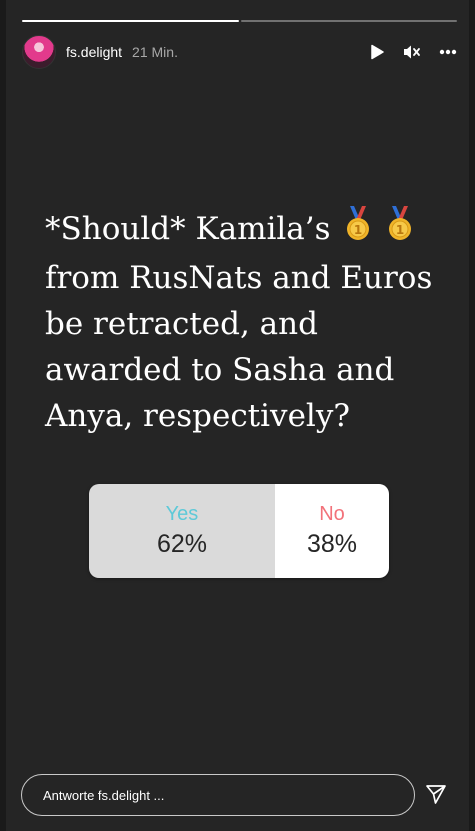 The height and width of the screenshot is (831, 475). What do you see at coordinates (130, 21) in the screenshot?
I see `progress-segment-active` at bounding box center [130, 21].